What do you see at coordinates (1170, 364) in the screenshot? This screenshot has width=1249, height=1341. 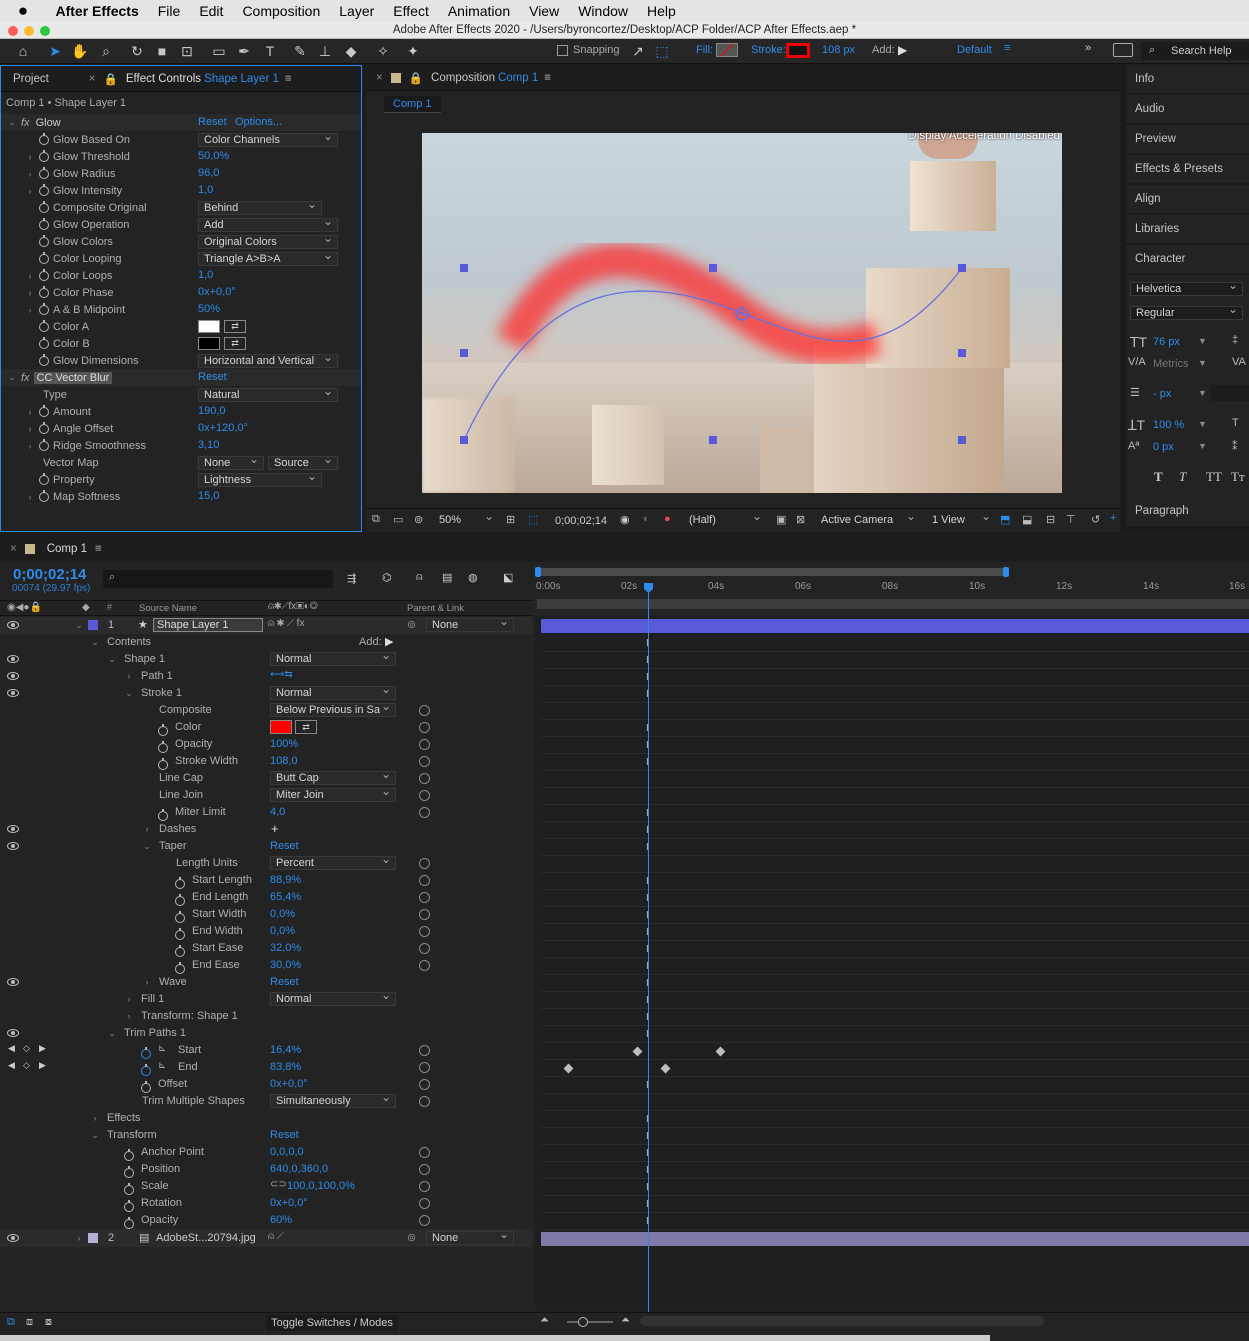 I see `kerning-value: Metrics` at bounding box center [1170, 364].